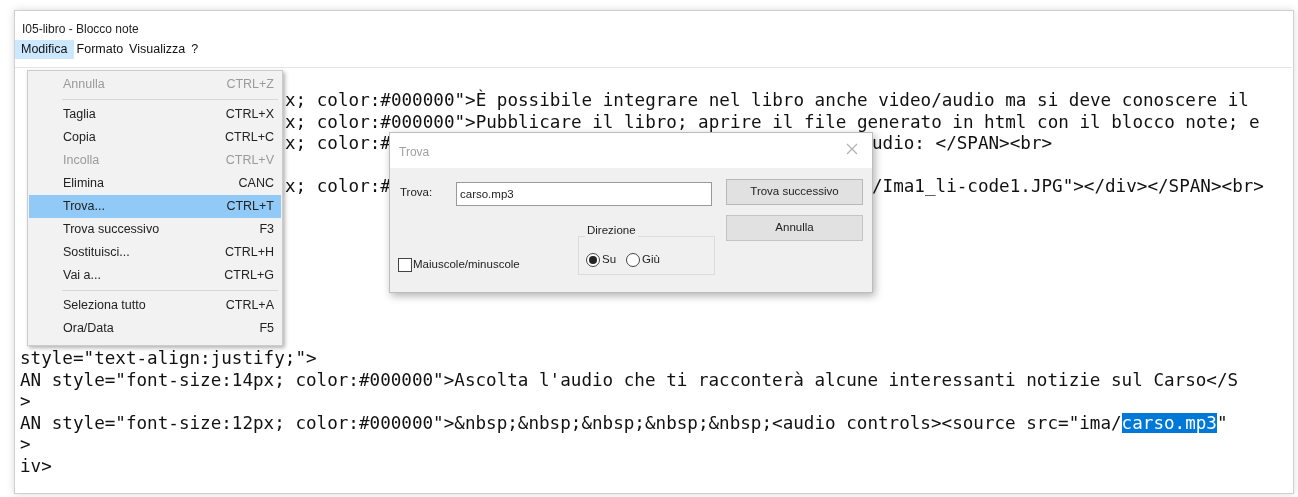  I want to click on code-line: ", so click(1222, 422).